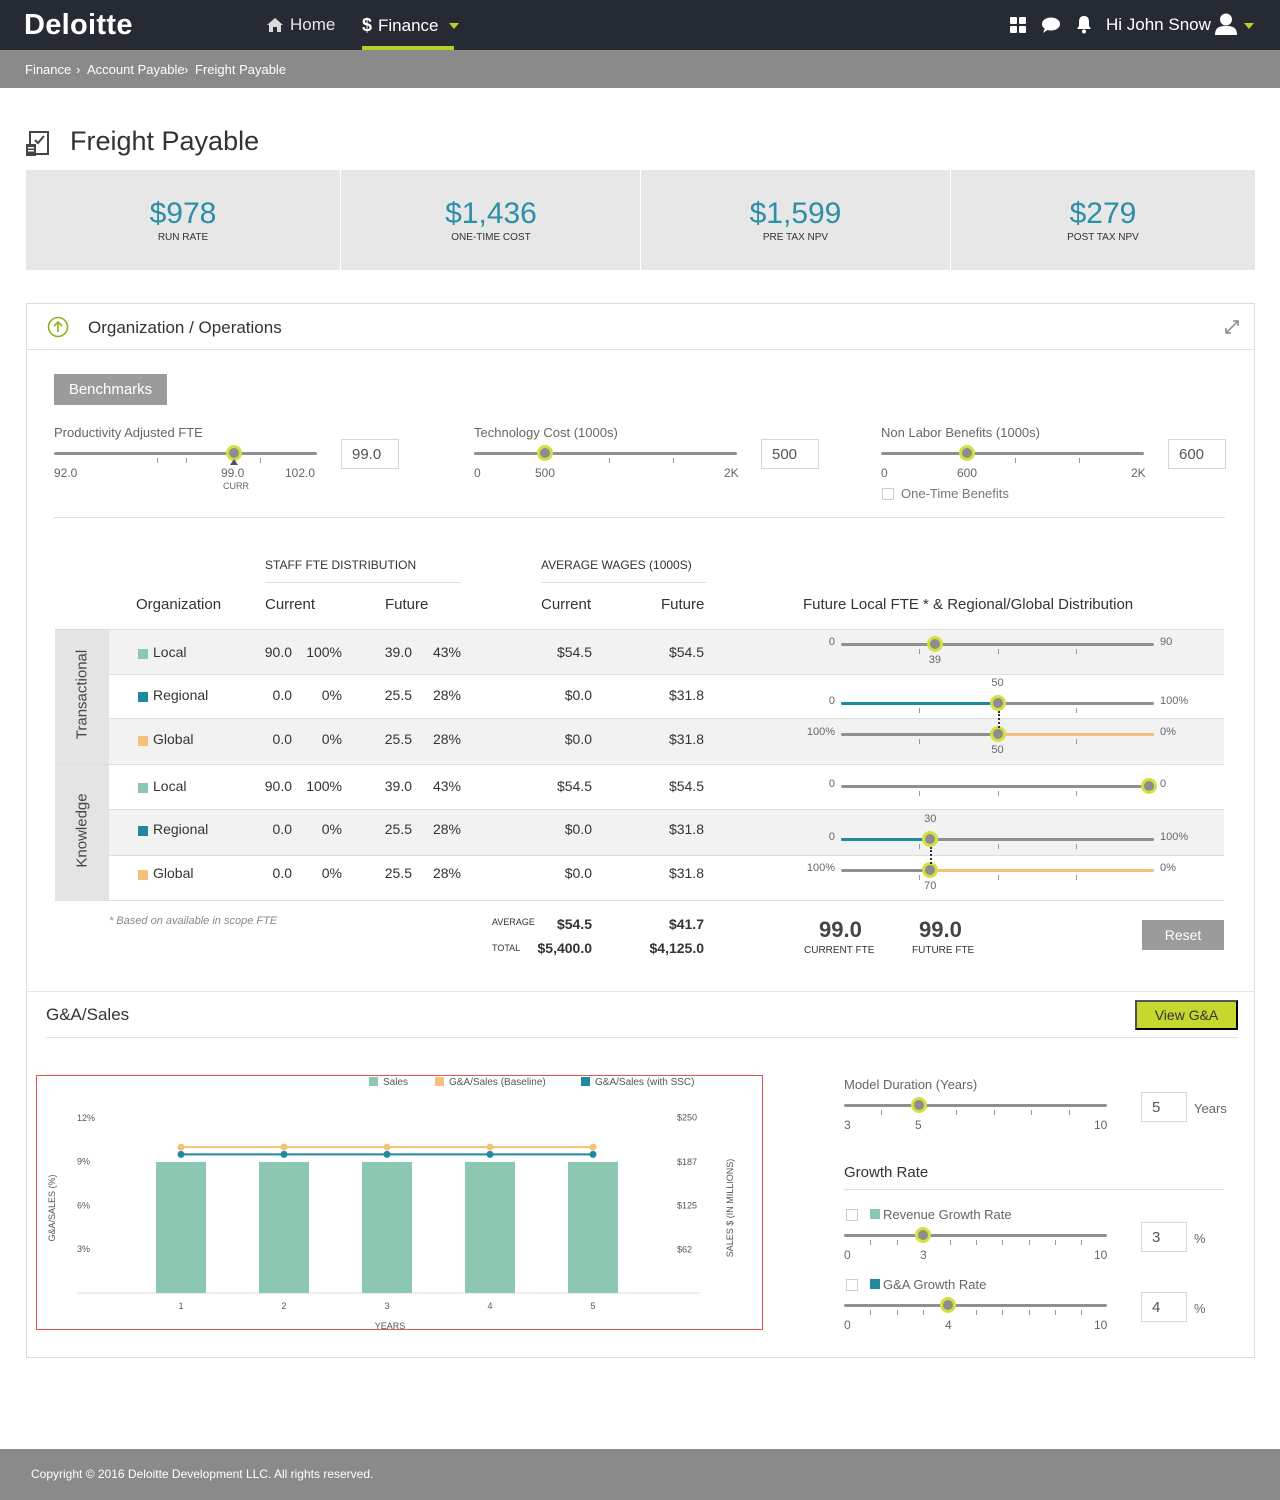 Image resolution: width=1280 pixels, height=1500 pixels. Describe the element at coordinates (1103, 237) in the screenshot. I see `kpi-label: POST TAX NPV` at that location.